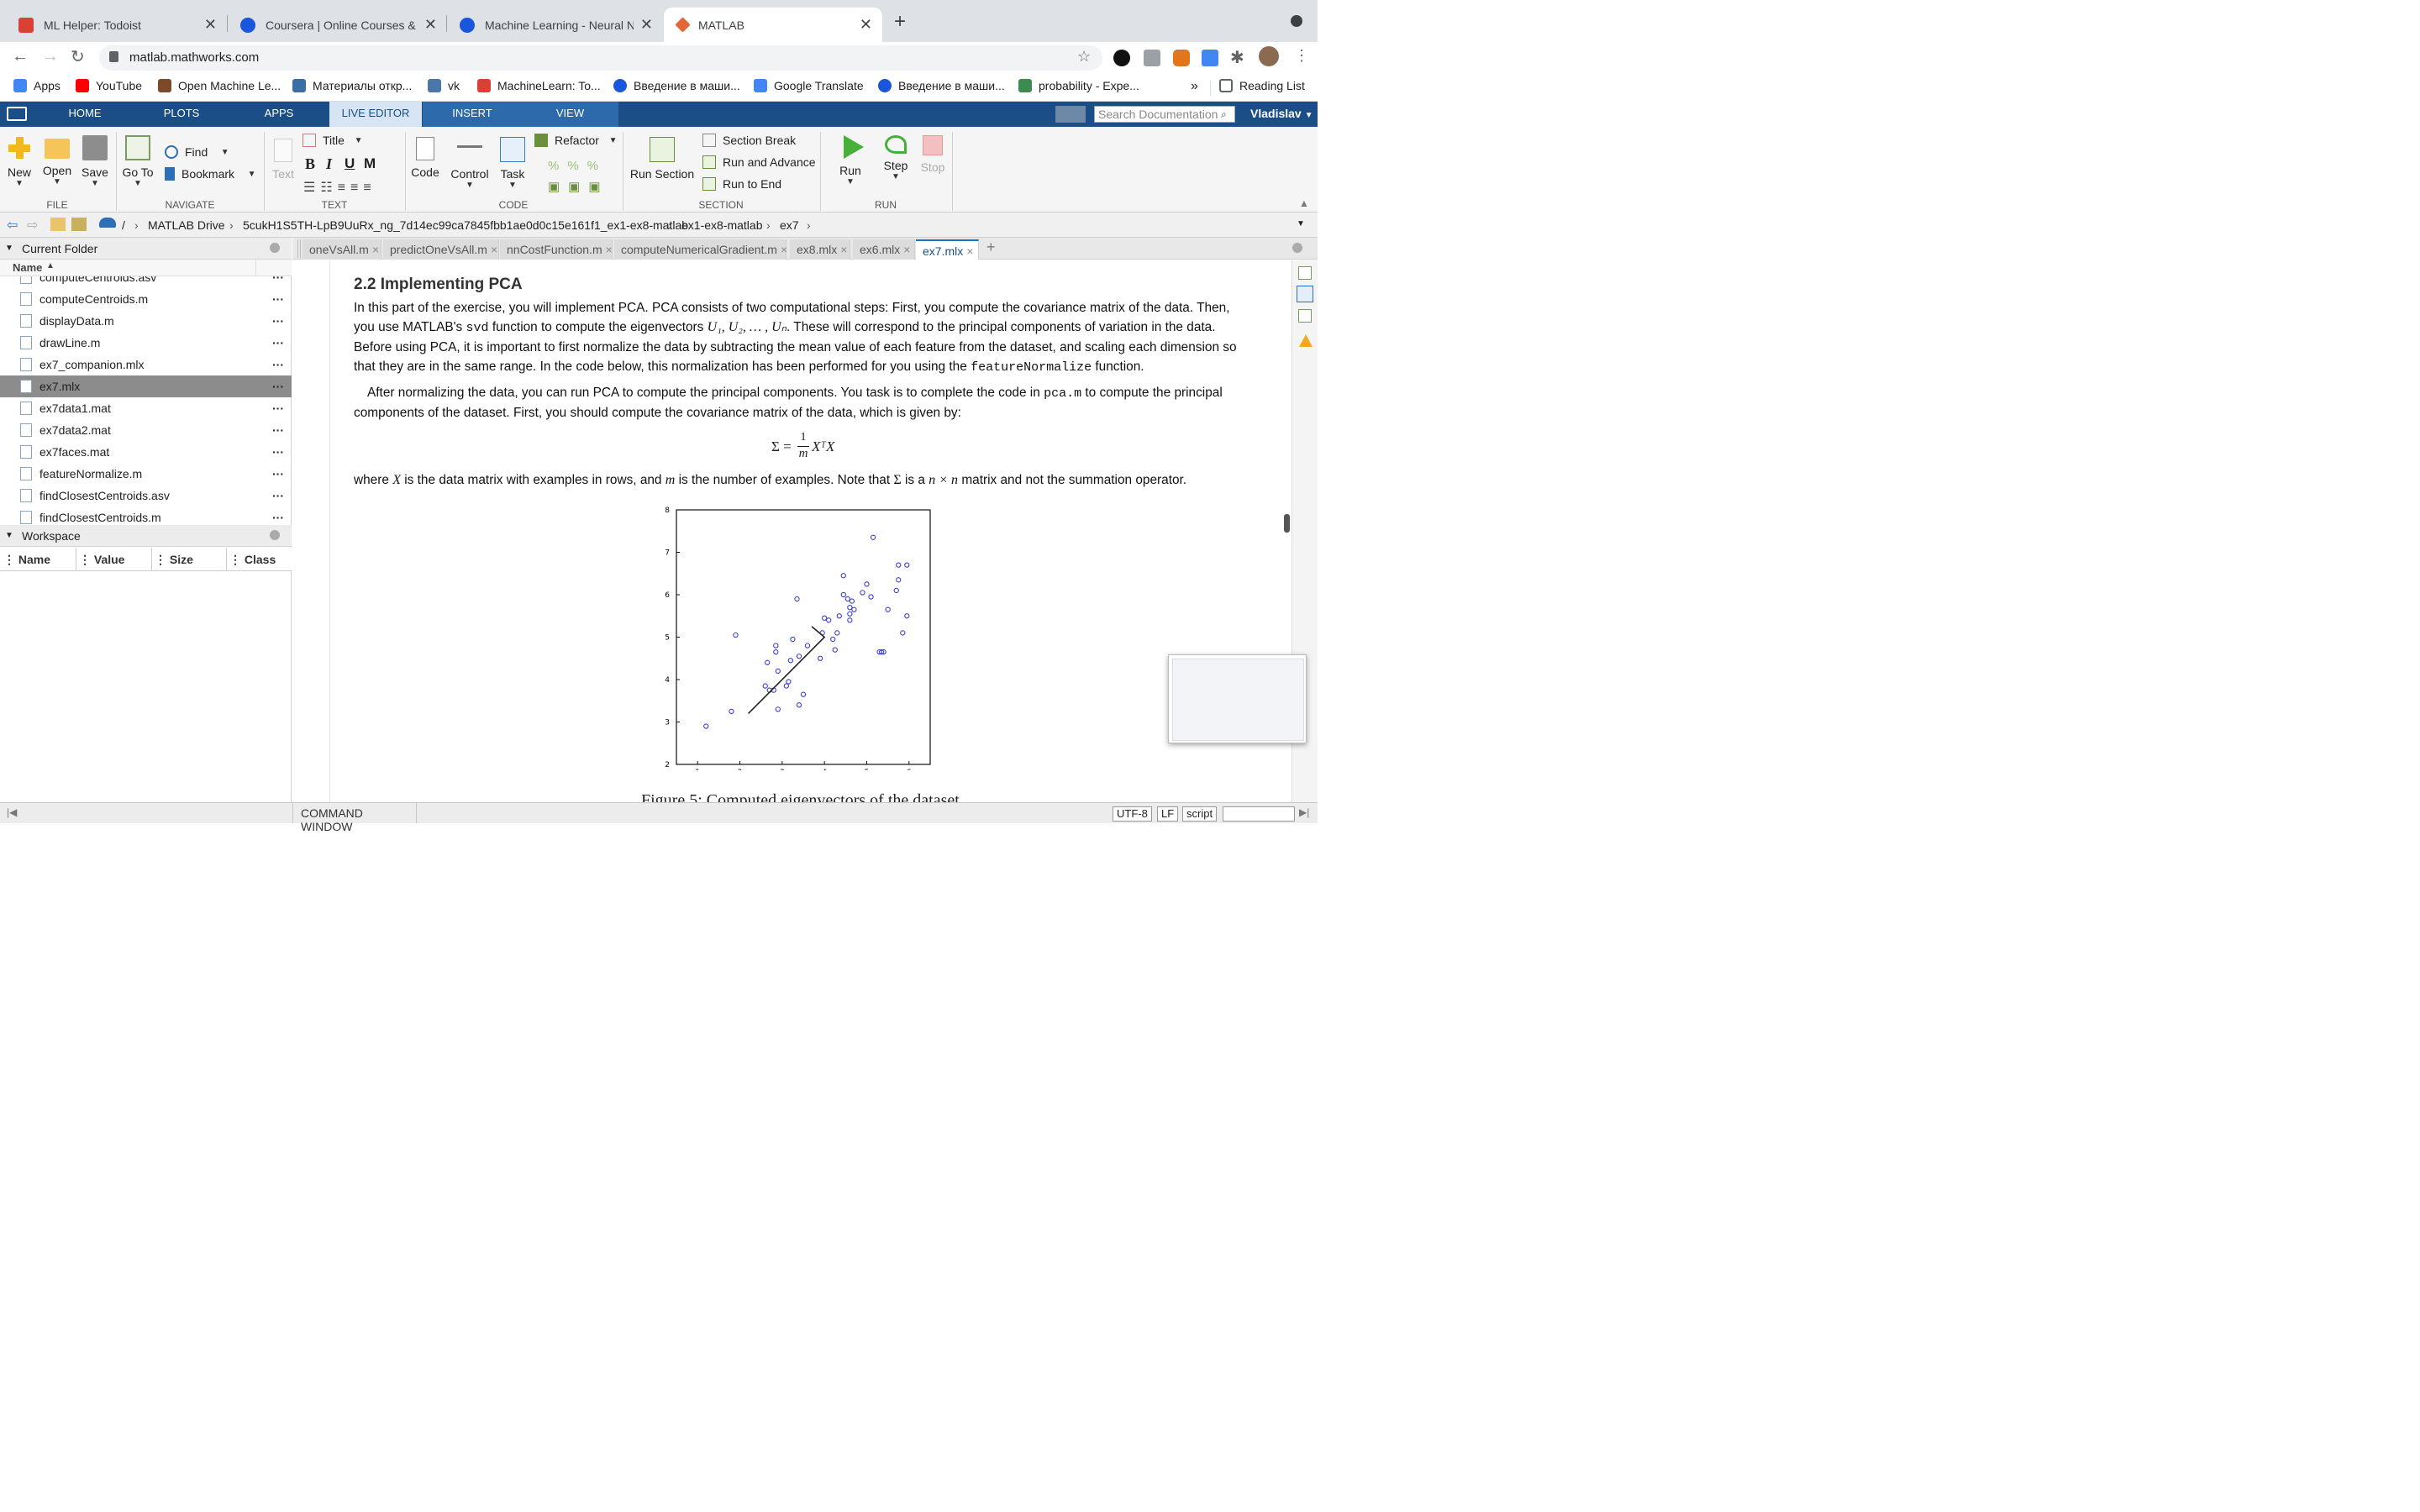  I want to click on profile-avatar, so click(1269, 56).